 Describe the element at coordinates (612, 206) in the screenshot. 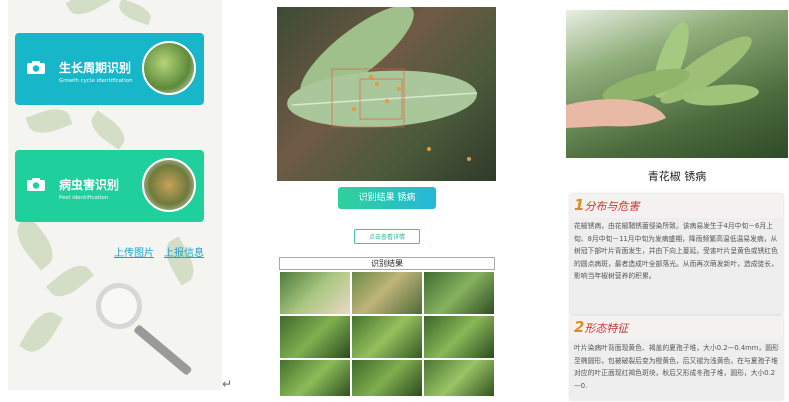

I see `section-title: 分布与危害` at that location.